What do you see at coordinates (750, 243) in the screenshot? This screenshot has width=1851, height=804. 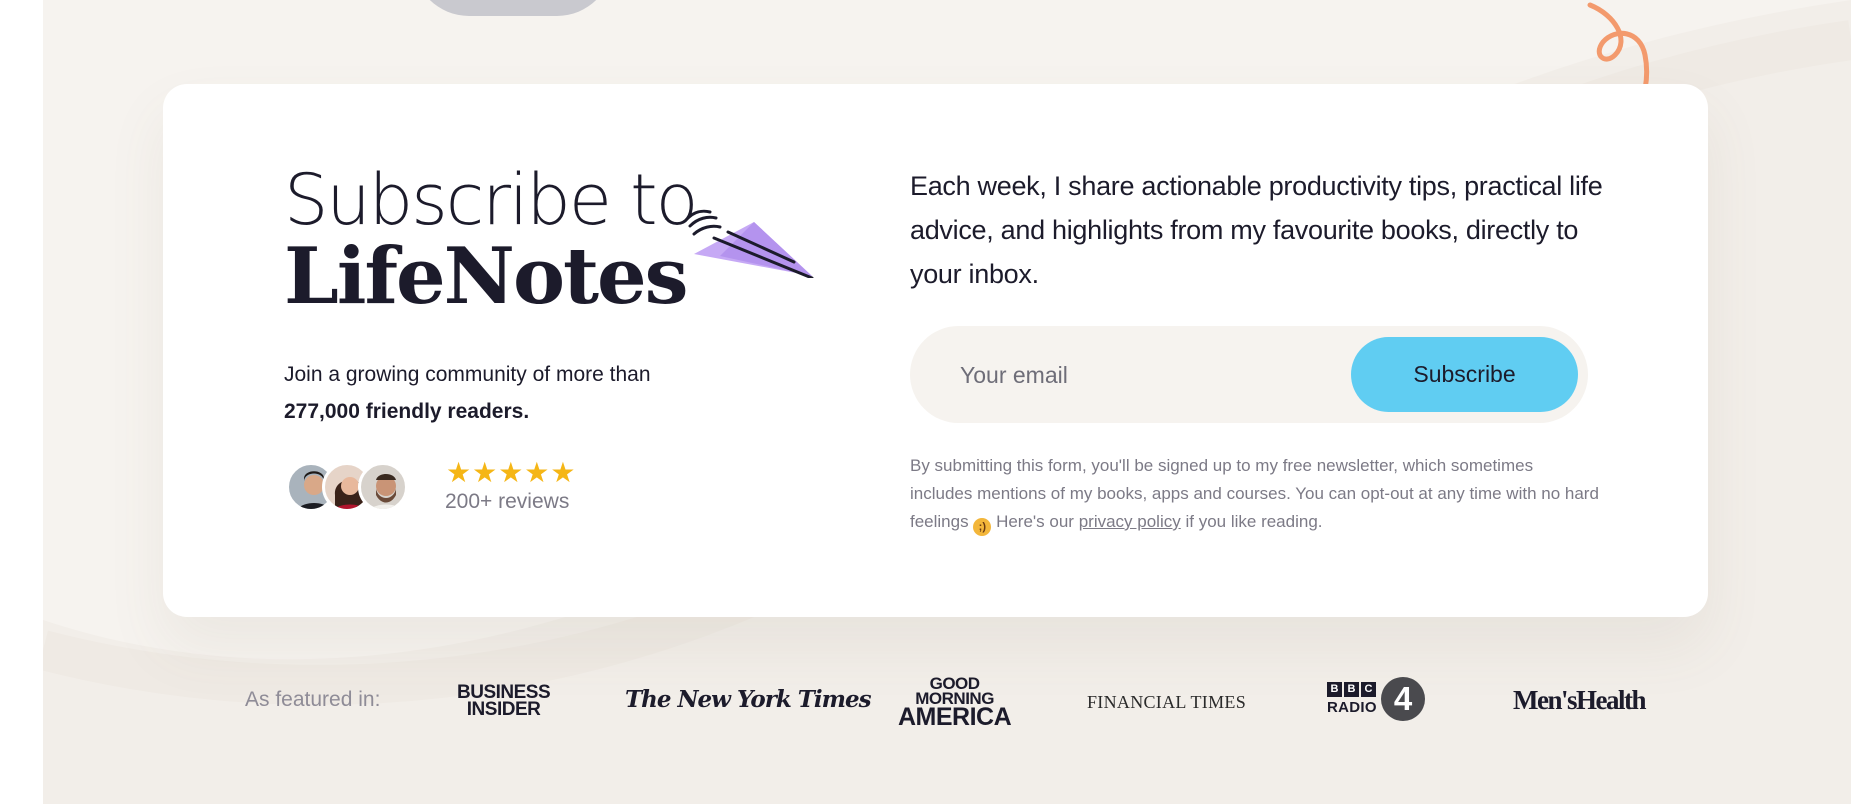 I see `paper-plane-icon` at bounding box center [750, 243].